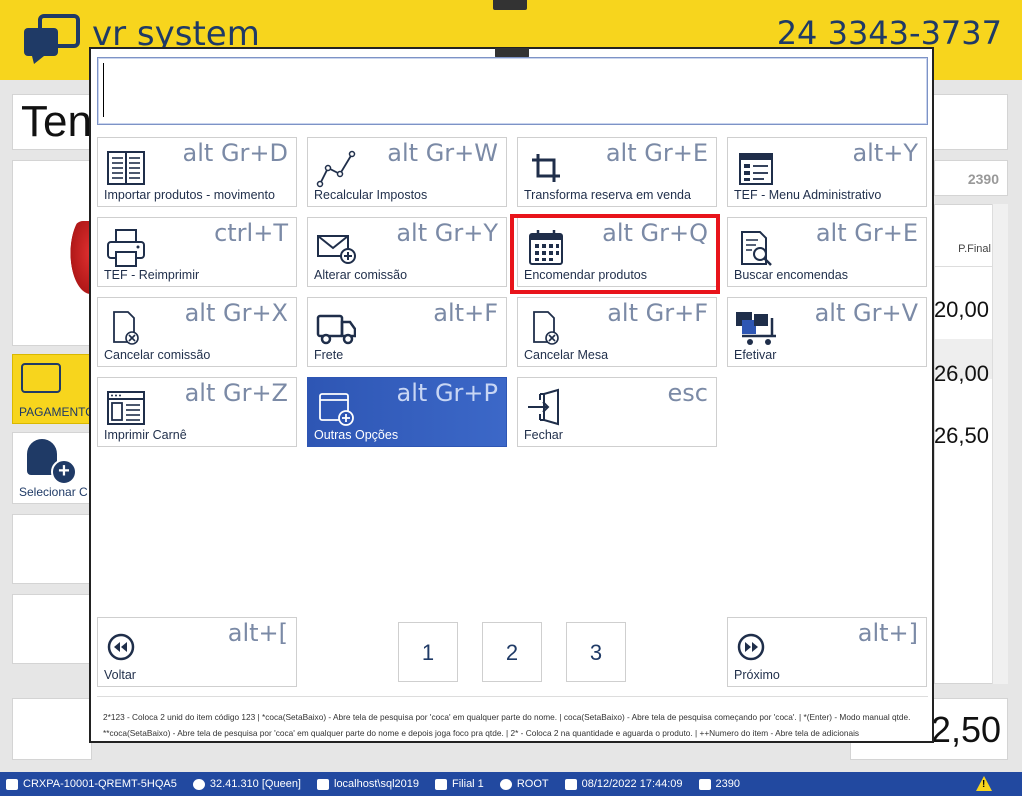 This screenshot has width=1022, height=796. What do you see at coordinates (197, 252) in the screenshot?
I see `tile-tef-reimprimir: ctrl+T TEF - Reimprimir` at bounding box center [197, 252].